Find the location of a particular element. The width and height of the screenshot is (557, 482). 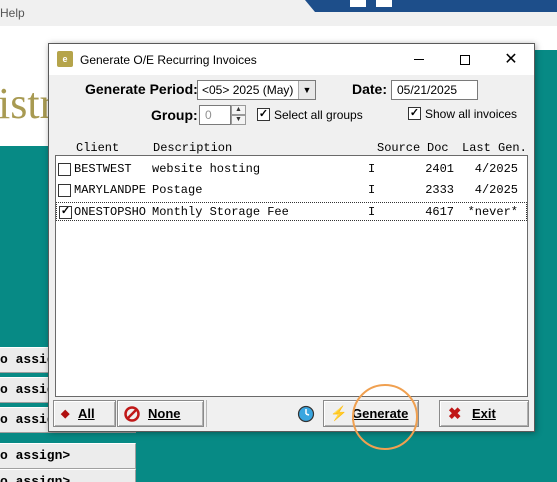

show-all-invoices-label: Show all invoices is located at coordinates (471, 114).